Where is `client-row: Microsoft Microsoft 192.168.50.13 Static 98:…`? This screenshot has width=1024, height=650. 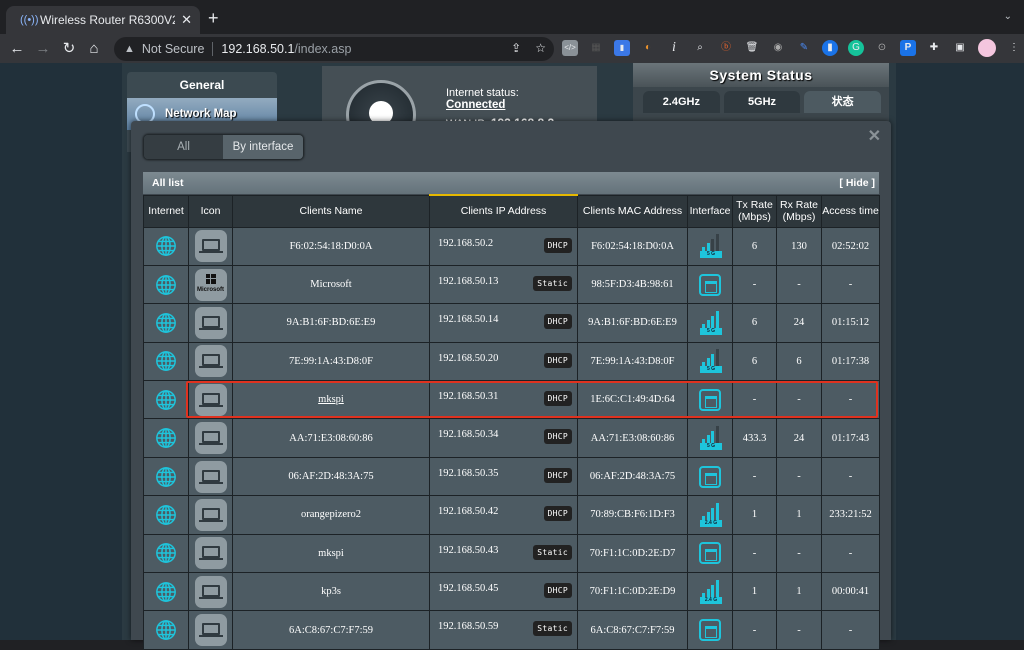
client-row: Microsoft Microsoft 192.168.50.13 Static 98:… is located at coordinates (511, 284).